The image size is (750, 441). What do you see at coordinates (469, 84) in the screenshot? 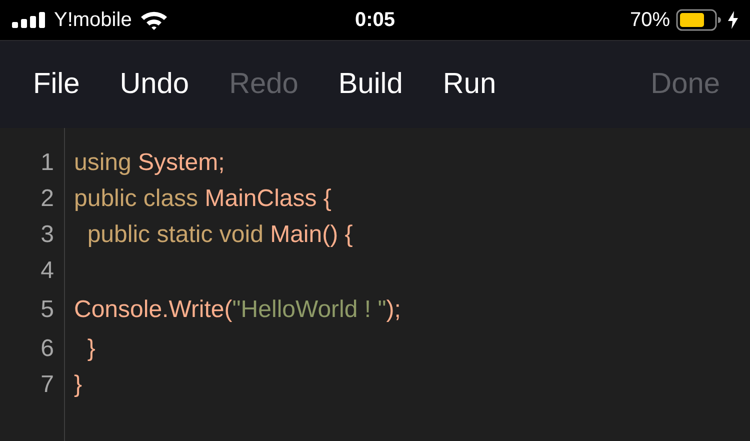
I see `toolbar-button: Run` at bounding box center [469, 84].